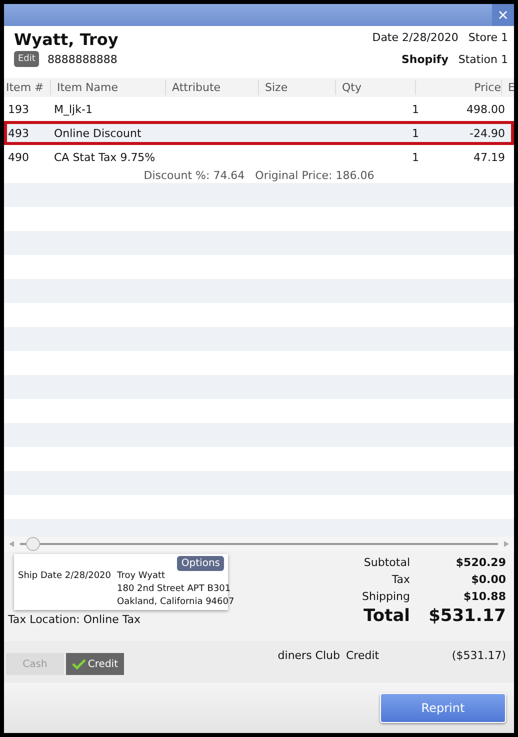 The width and height of the screenshot is (518, 737). I want to click on tax-location: Tax Location: Online Tax, so click(75, 619).